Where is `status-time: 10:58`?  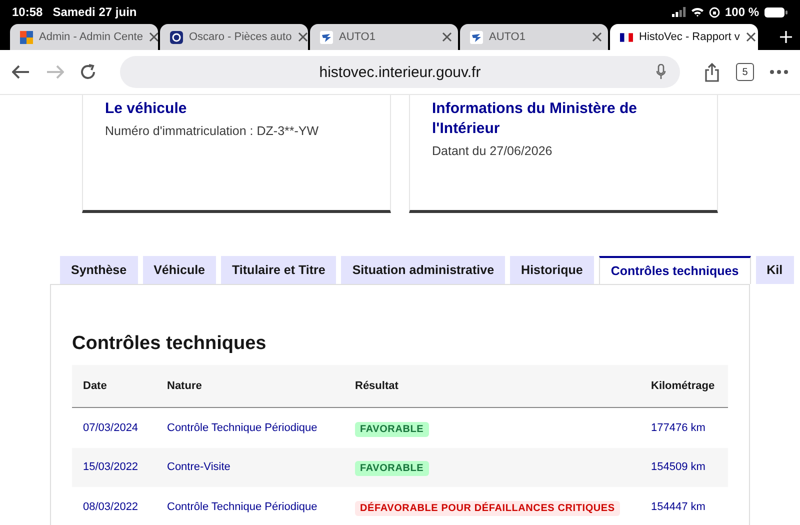 status-time: 10:58 is located at coordinates (27, 12).